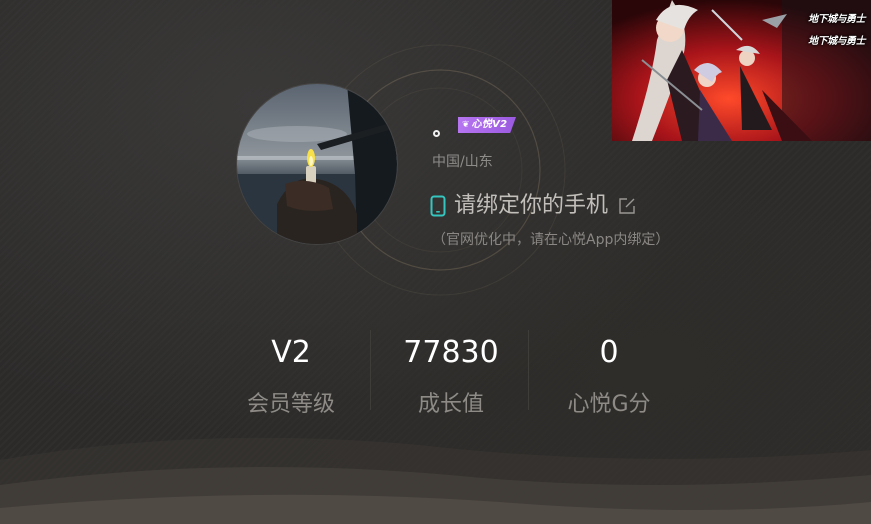  What do you see at coordinates (466, 124) in the screenshot?
I see `wing-icon: ❦` at bounding box center [466, 124].